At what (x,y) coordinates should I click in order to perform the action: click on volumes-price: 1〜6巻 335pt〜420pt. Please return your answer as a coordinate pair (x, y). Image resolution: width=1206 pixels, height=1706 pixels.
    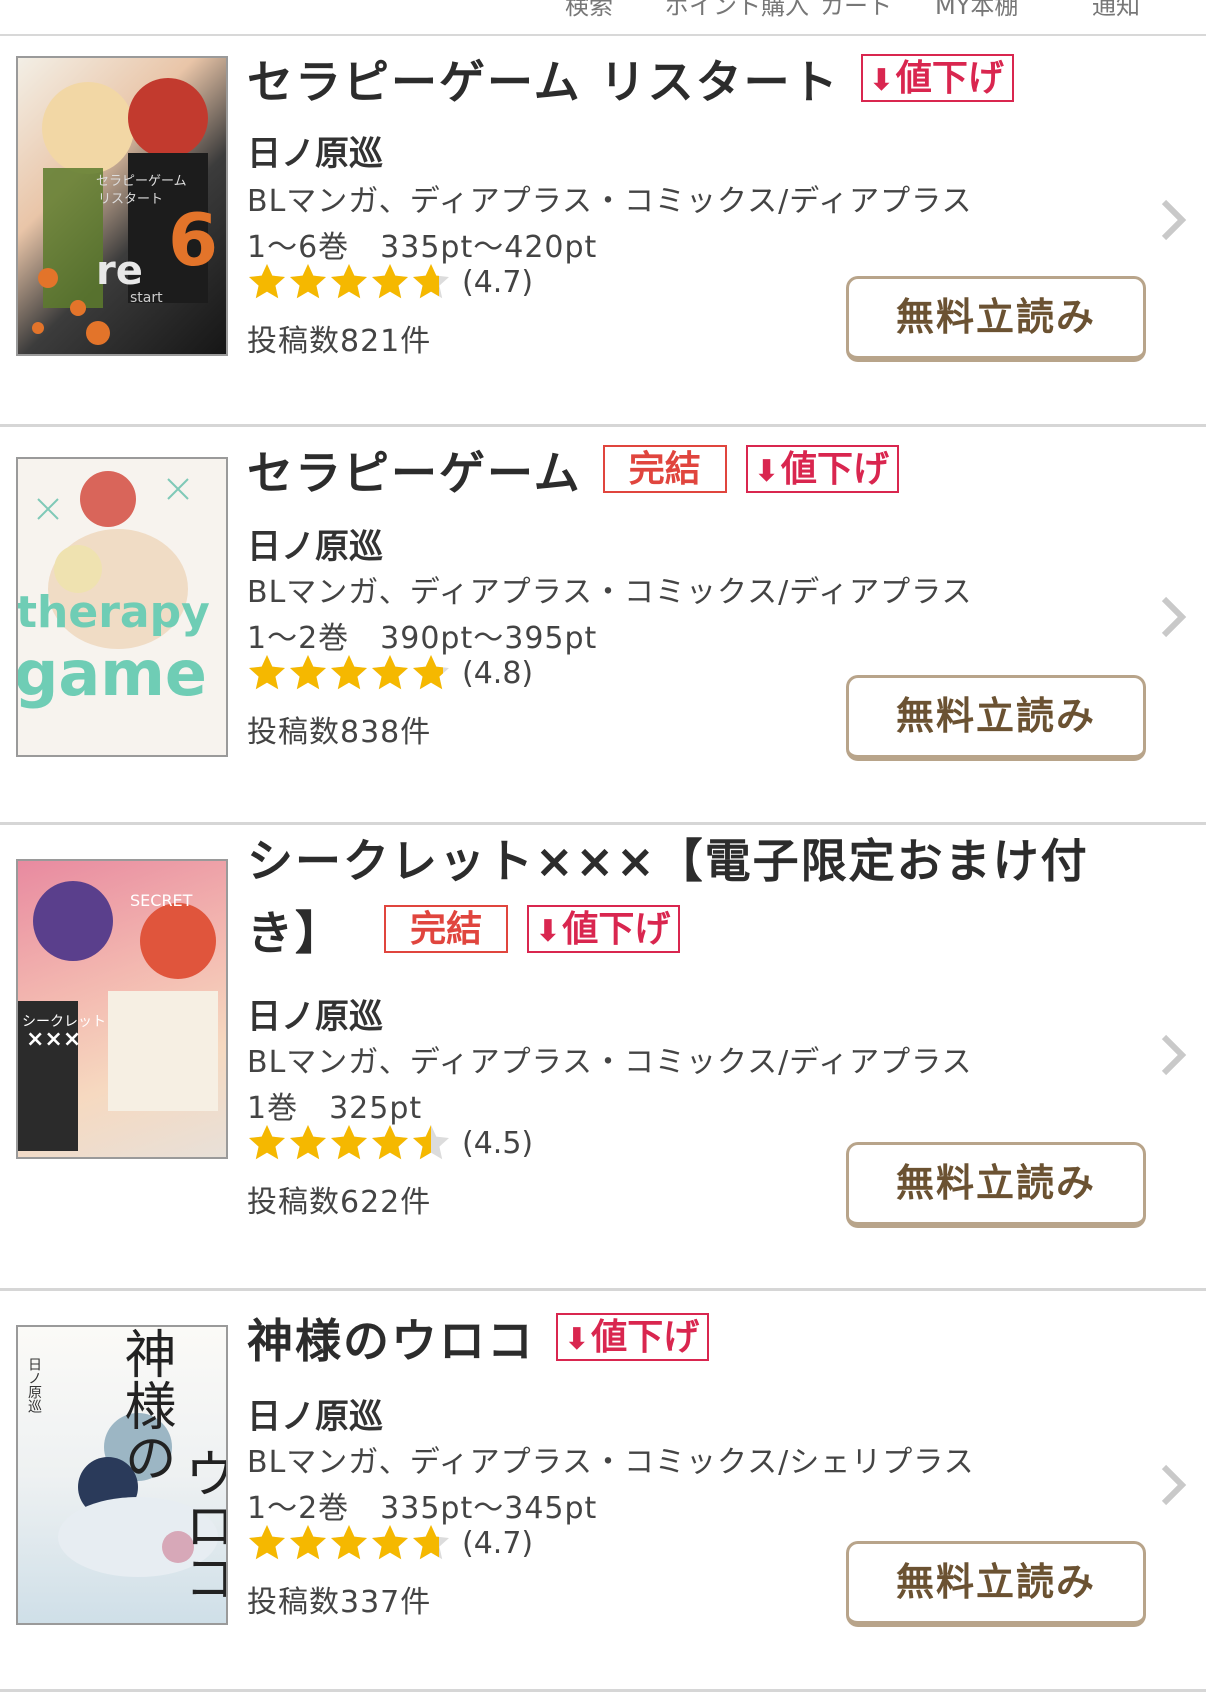
    Looking at the image, I should click on (422, 247).